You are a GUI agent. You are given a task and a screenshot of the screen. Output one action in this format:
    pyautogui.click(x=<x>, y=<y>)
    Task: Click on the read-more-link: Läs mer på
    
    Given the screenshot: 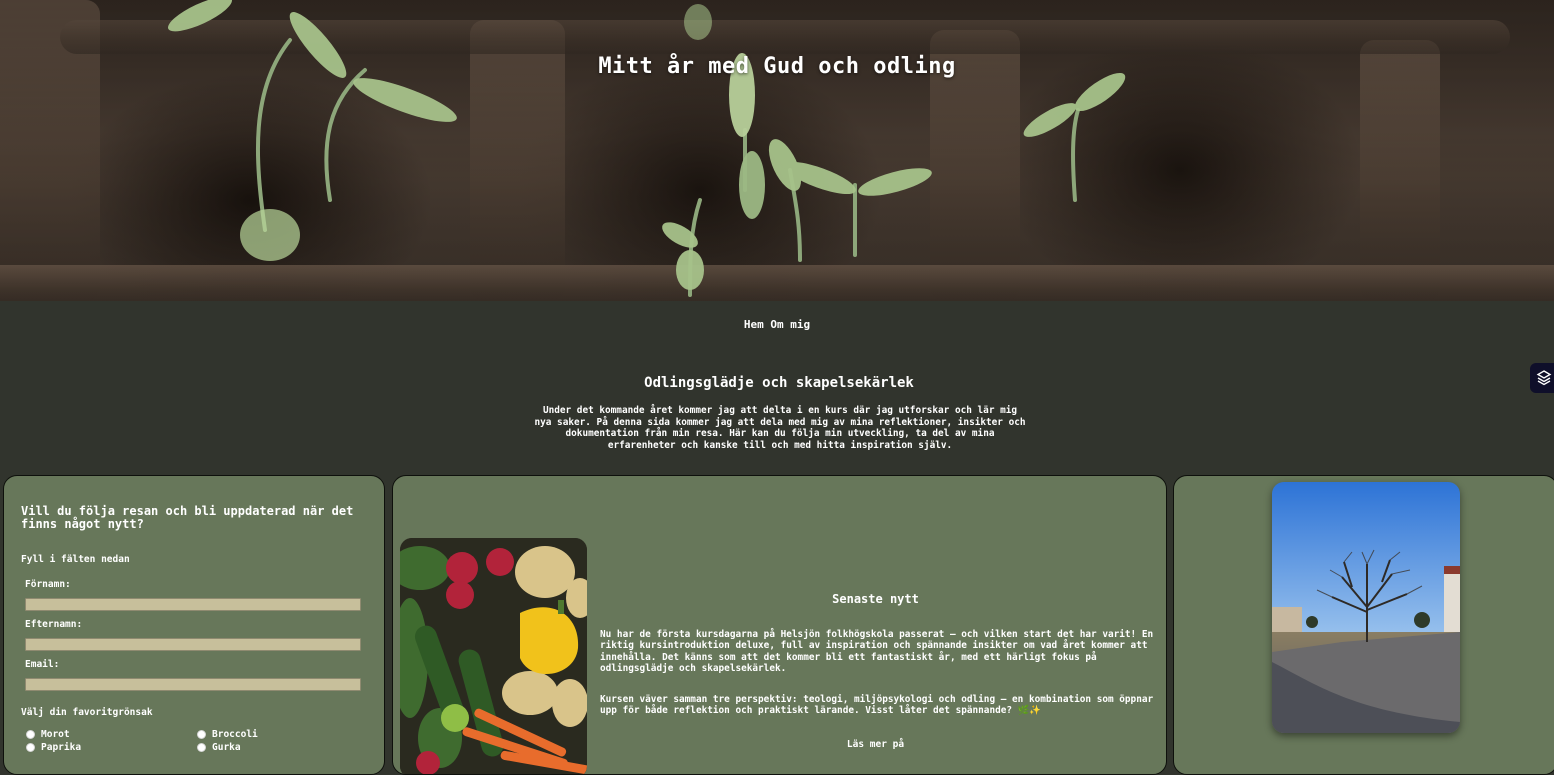 What is the action you would take?
    pyautogui.click(x=875, y=744)
    